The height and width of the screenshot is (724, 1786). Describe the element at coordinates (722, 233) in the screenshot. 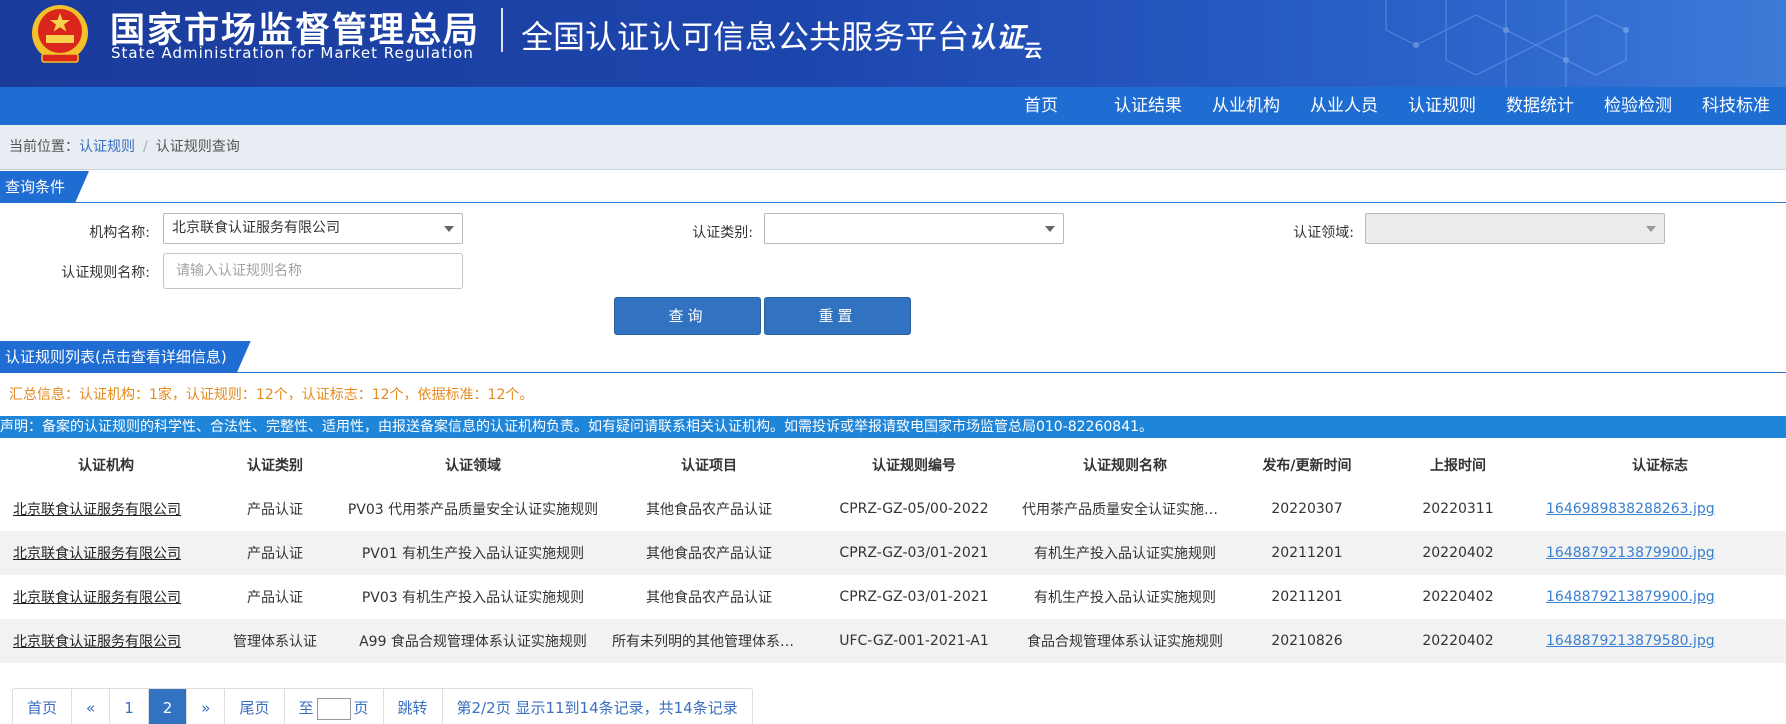

I see `cert-type-label: 认证类别:` at that location.